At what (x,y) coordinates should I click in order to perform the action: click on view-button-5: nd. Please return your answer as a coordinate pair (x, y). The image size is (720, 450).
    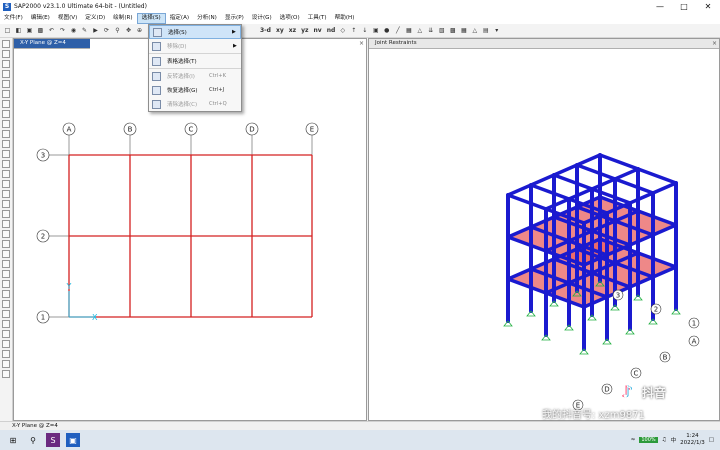
    Looking at the image, I should click on (331, 30).